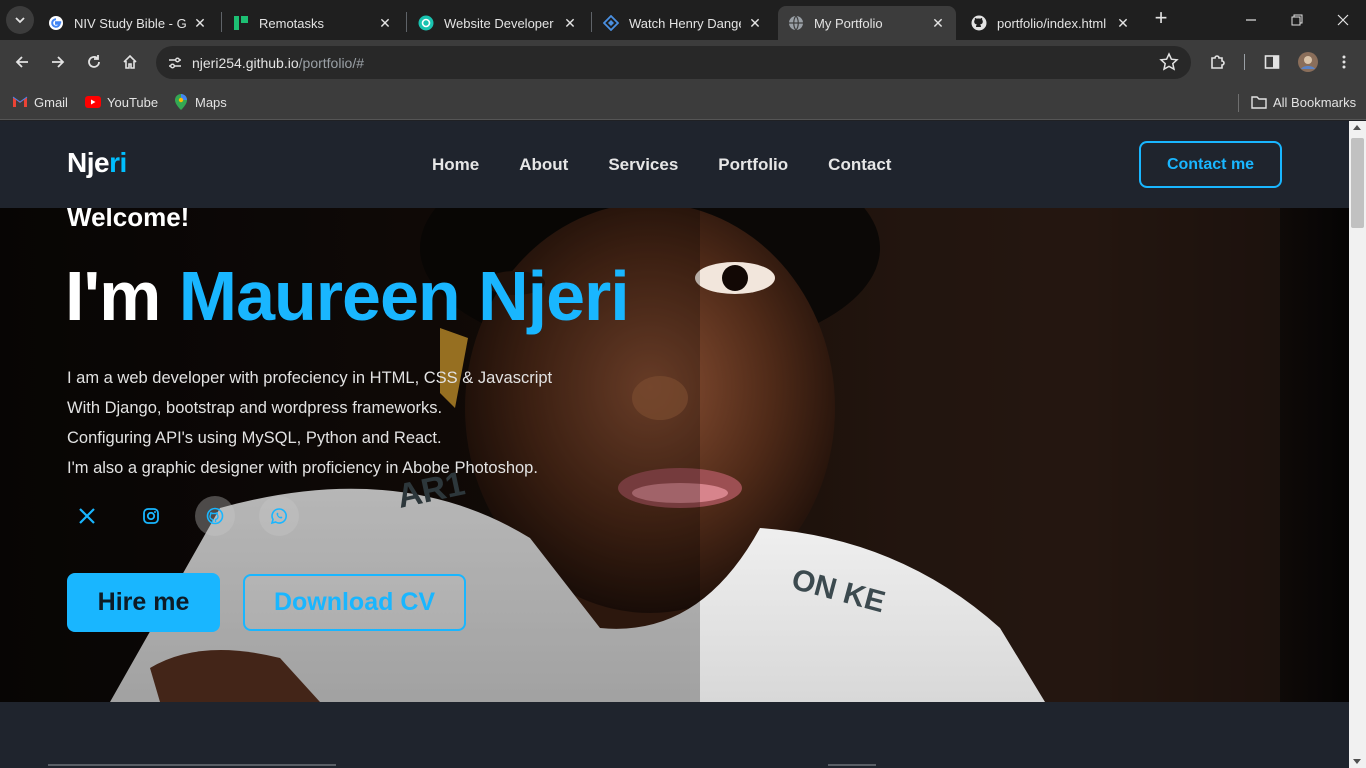 The width and height of the screenshot is (1366, 768). Describe the element at coordinates (192, 765) in the screenshot. I see `section-divider` at that location.